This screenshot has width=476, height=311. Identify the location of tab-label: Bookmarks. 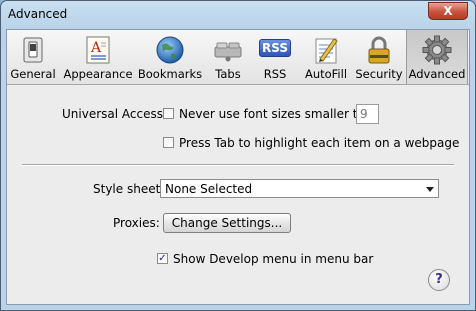
(170, 74).